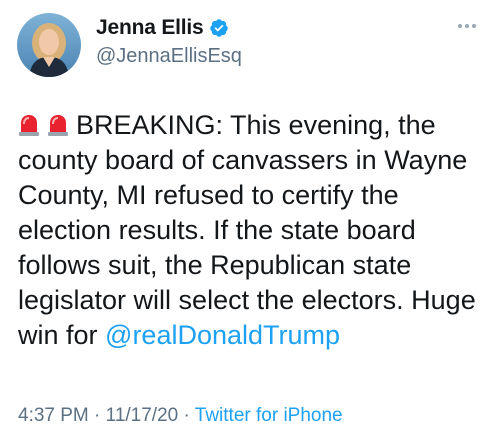 Image resolution: width=500 pixels, height=445 pixels. I want to click on author-name-row: Jenna Ellis, so click(162, 28).